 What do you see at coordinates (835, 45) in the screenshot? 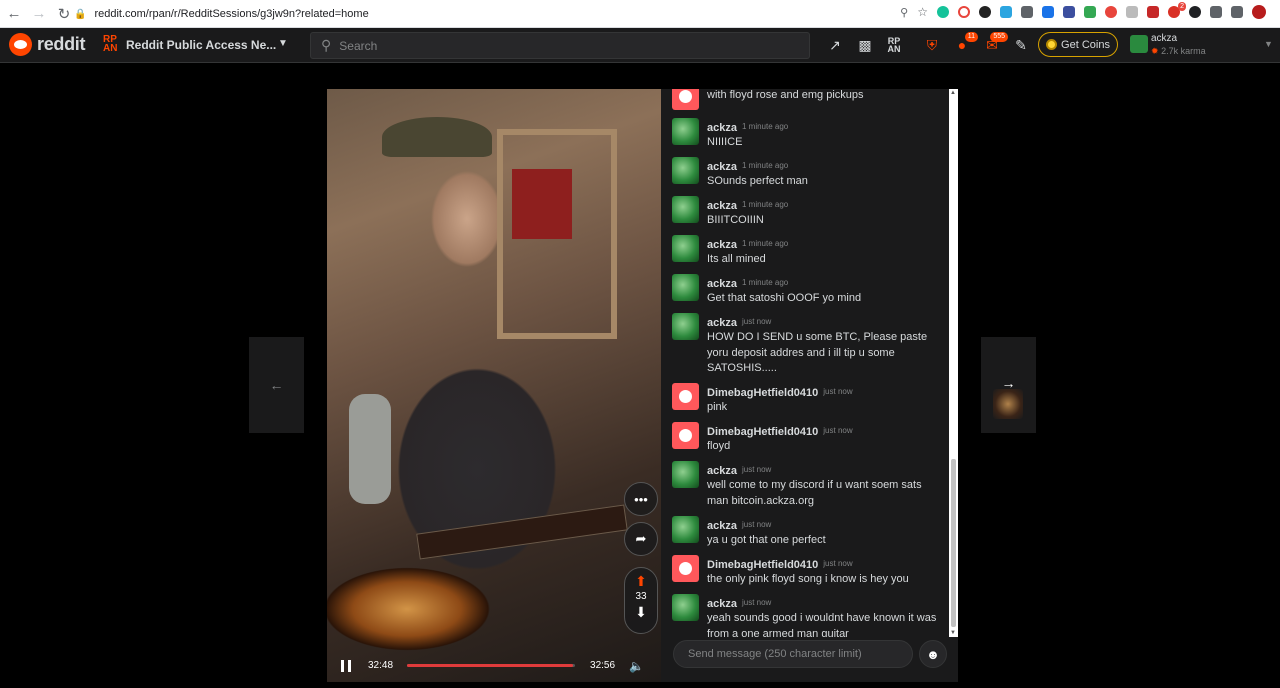
I see `trending-icon: ↗` at bounding box center [835, 45].